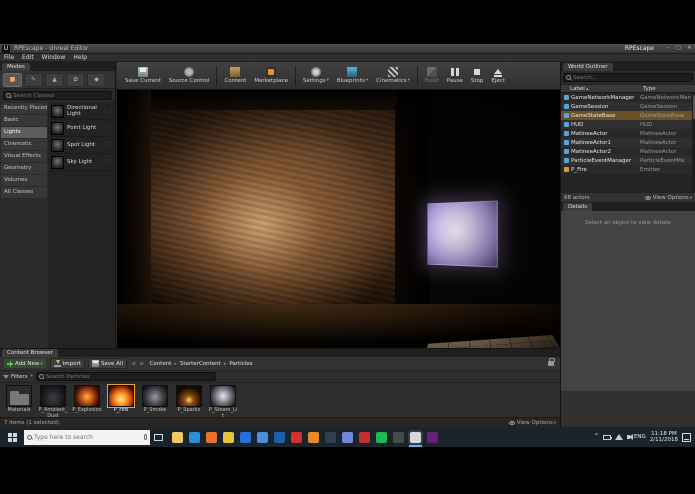 This screenshot has width=695, height=494. I want to click on asset-tile: P_Smoke, so click(155, 399).